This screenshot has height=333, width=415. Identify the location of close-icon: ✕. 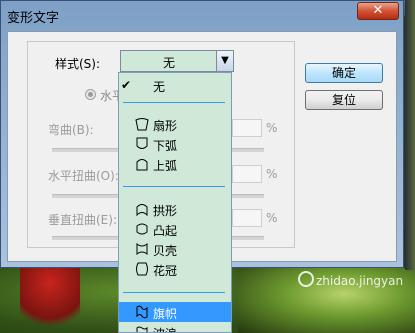
(378, 10).